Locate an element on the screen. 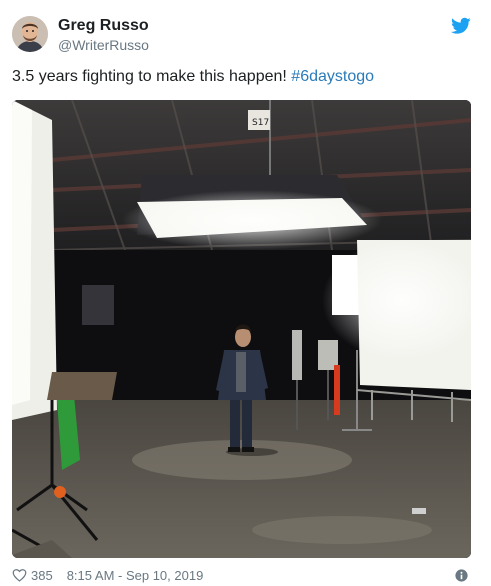 Image resolution: width=491 pixels, height=586 pixels. hashtag-link: #6daystogo is located at coordinates (332, 76).